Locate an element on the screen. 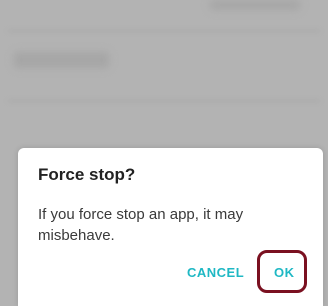 This screenshot has height=306, width=328. background-text-block is located at coordinates (61, 60).